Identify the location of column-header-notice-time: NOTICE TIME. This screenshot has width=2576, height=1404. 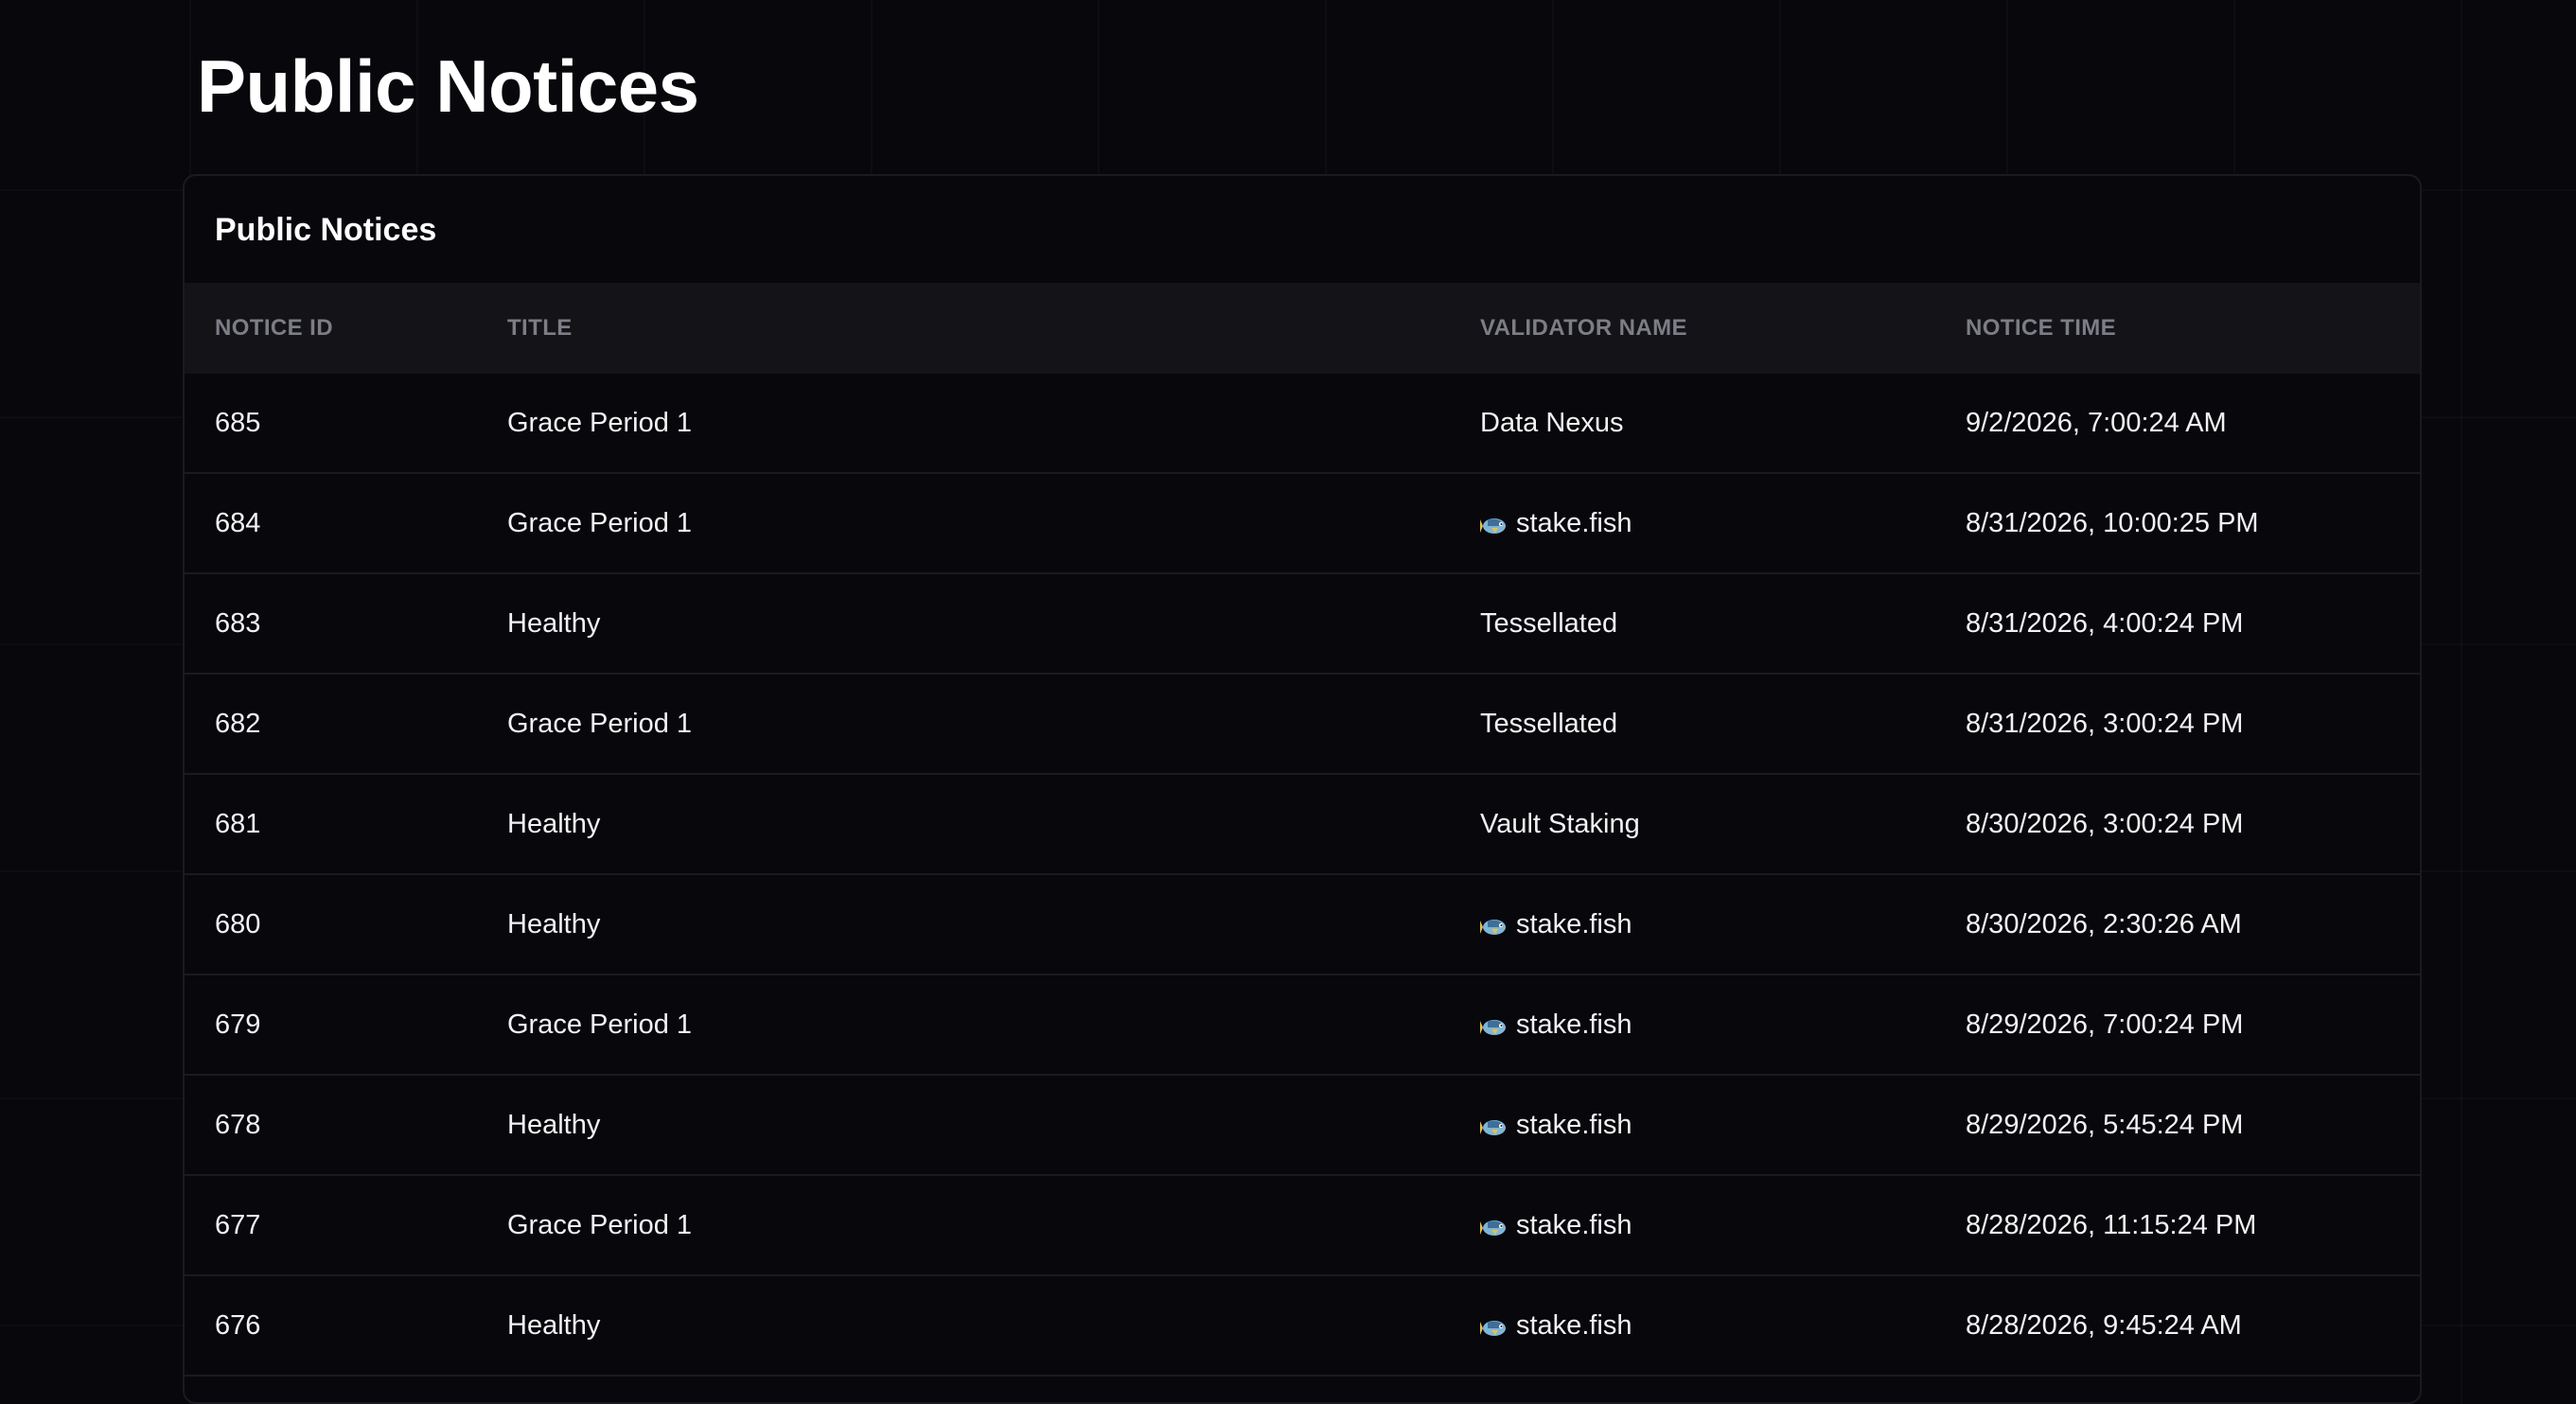
(2041, 328).